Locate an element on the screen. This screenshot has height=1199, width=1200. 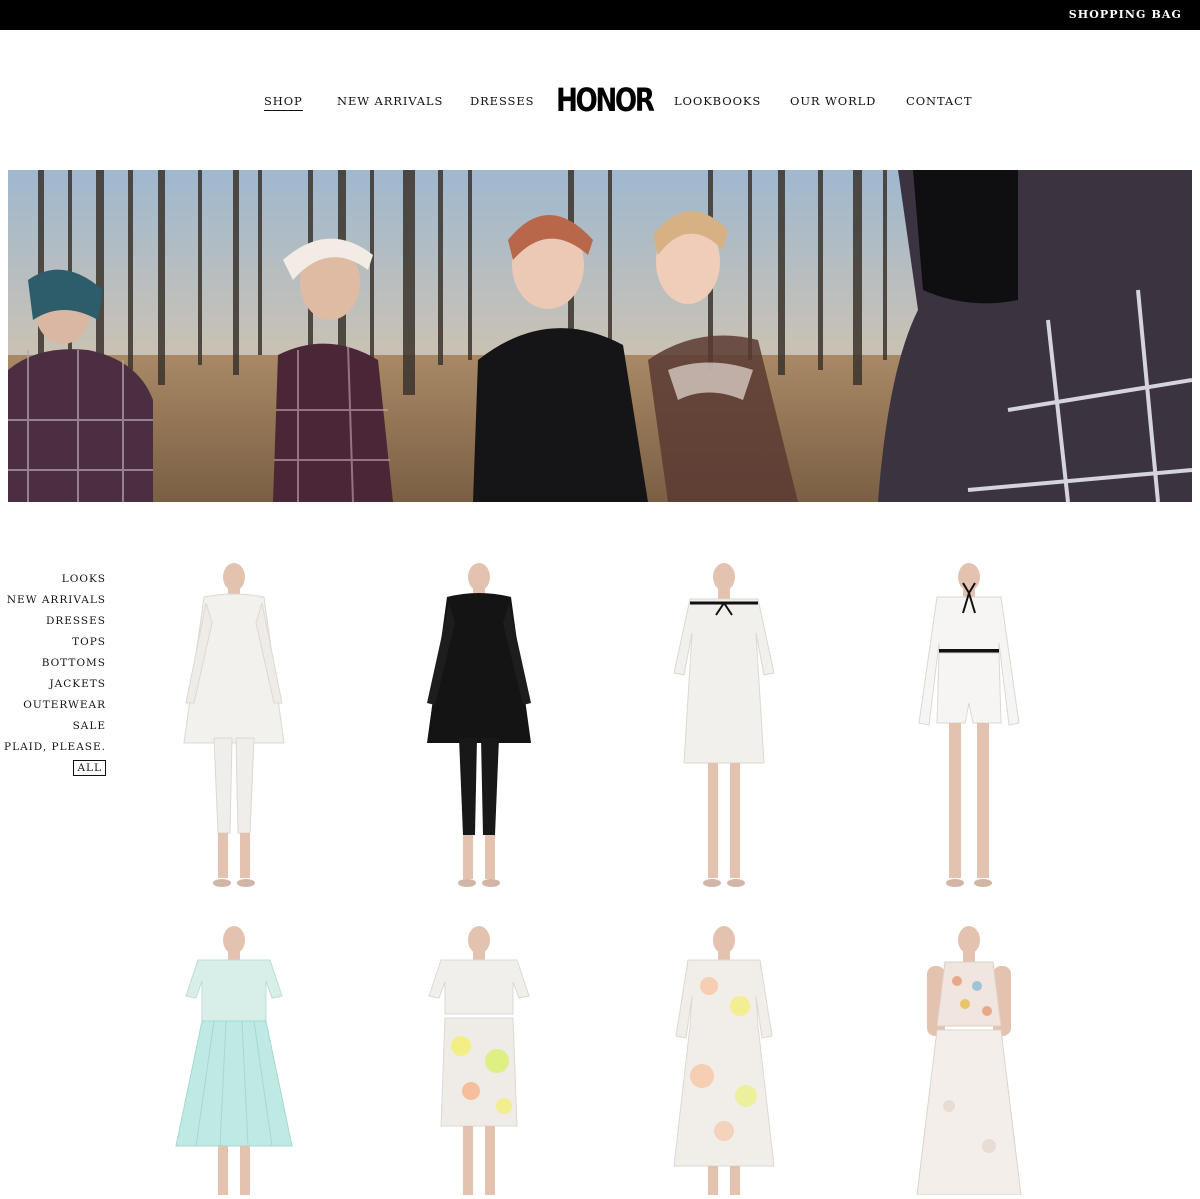
shopping-bag-link: SHOPPING BAG is located at coordinates (1125, 14).